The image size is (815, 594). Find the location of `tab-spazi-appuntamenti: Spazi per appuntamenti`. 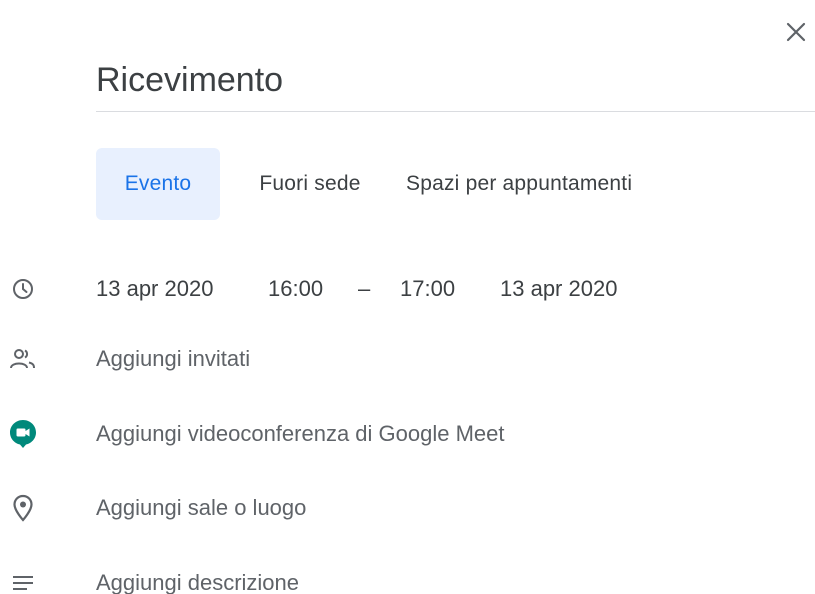

tab-spazi-appuntamenti: Spazi per appuntamenti is located at coordinates (578, 184).